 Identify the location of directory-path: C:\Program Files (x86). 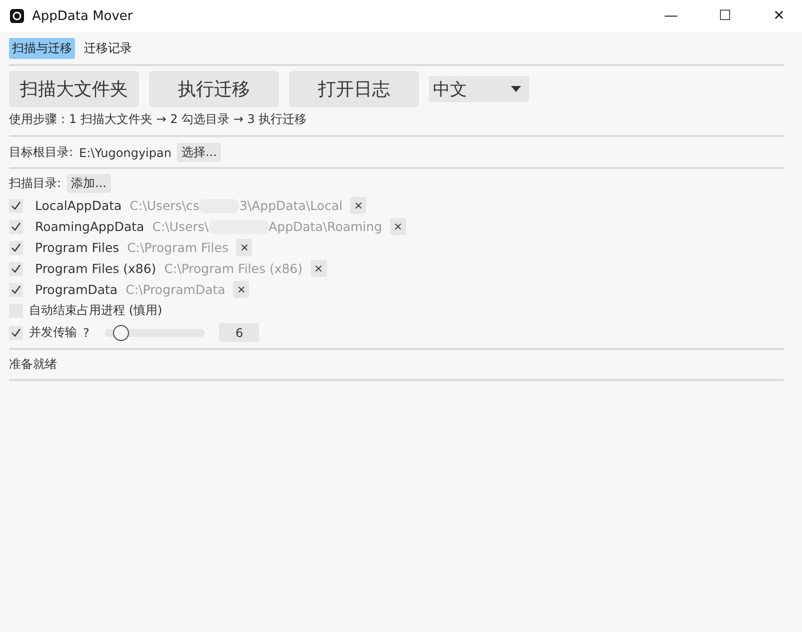
(233, 268).